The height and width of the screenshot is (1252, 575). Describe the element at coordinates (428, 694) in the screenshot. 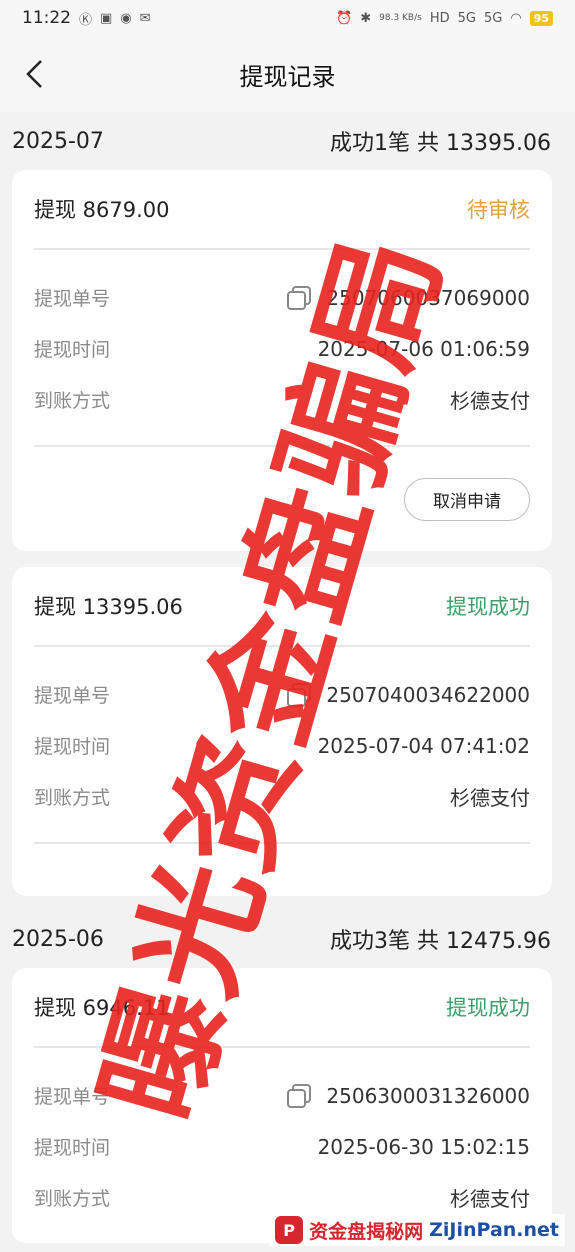

I see `order-number-value: 2507040034622000` at that location.